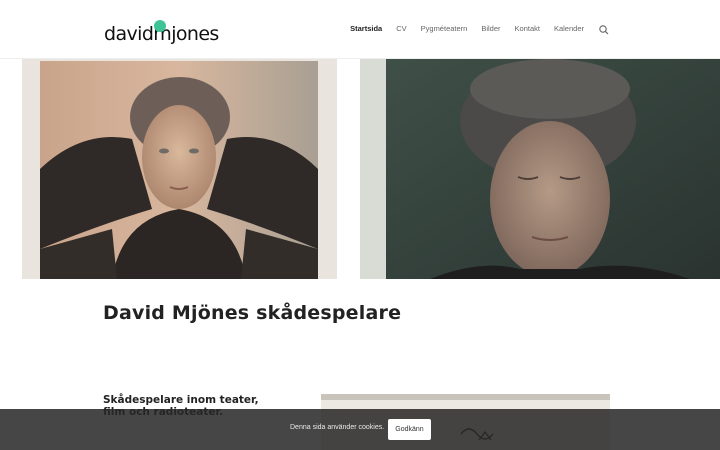 Image resolution: width=720 pixels, height=450 pixels. Describe the element at coordinates (337, 427) in the screenshot. I see `cookie-text: Denna sida använder cookies.` at that location.